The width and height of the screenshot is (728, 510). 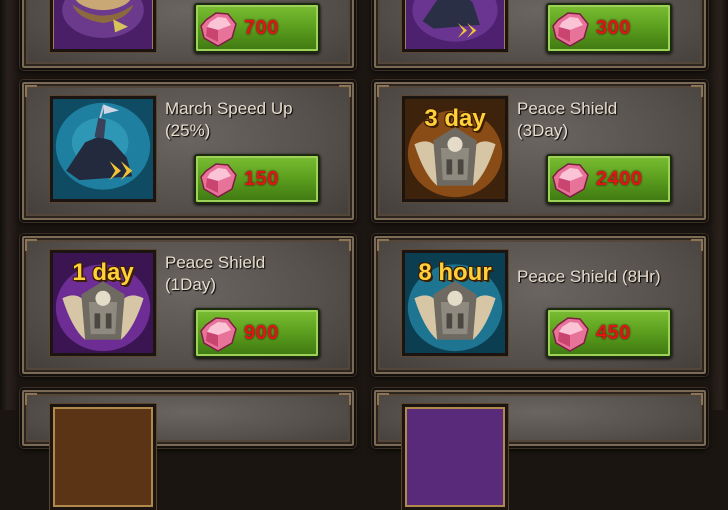 What do you see at coordinates (261, 28) in the screenshot?
I see `price-label: 700` at bounding box center [261, 28].